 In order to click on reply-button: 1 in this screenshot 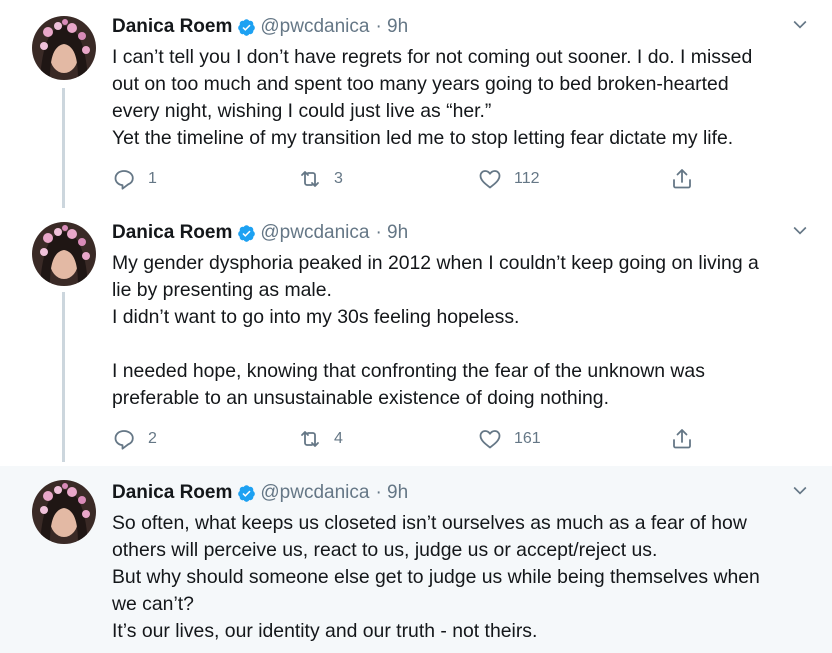, I will do `click(134, 179)`.